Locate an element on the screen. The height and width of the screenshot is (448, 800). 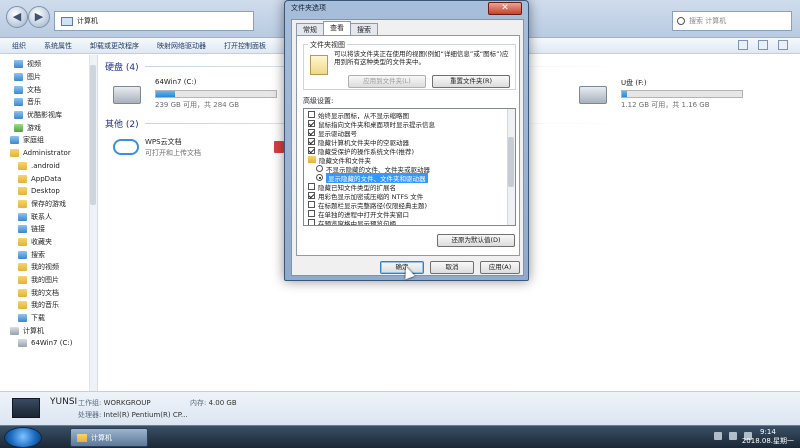
user-folder-icon is located at coordinates (14, 153).